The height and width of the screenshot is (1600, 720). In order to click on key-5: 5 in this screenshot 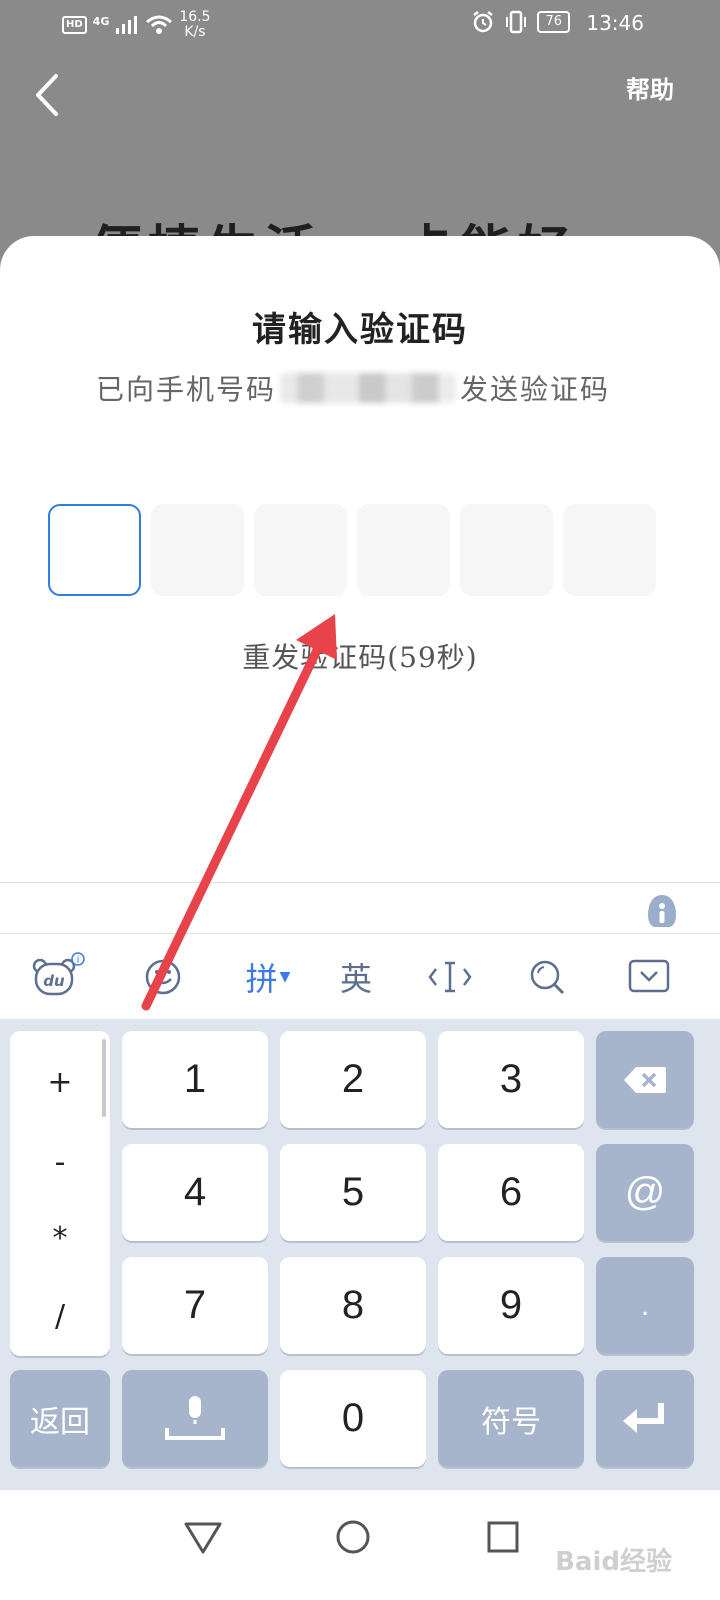, I will do `click(353, 1192)`.